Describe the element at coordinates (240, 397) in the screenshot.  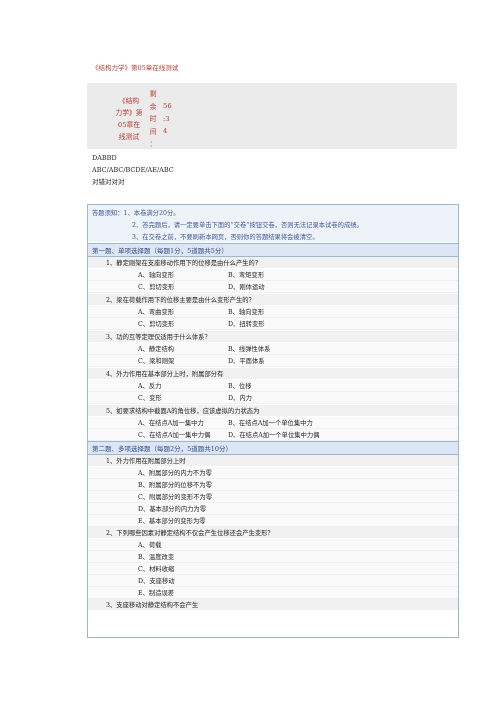
I see `option-d: D、内力` at that location.